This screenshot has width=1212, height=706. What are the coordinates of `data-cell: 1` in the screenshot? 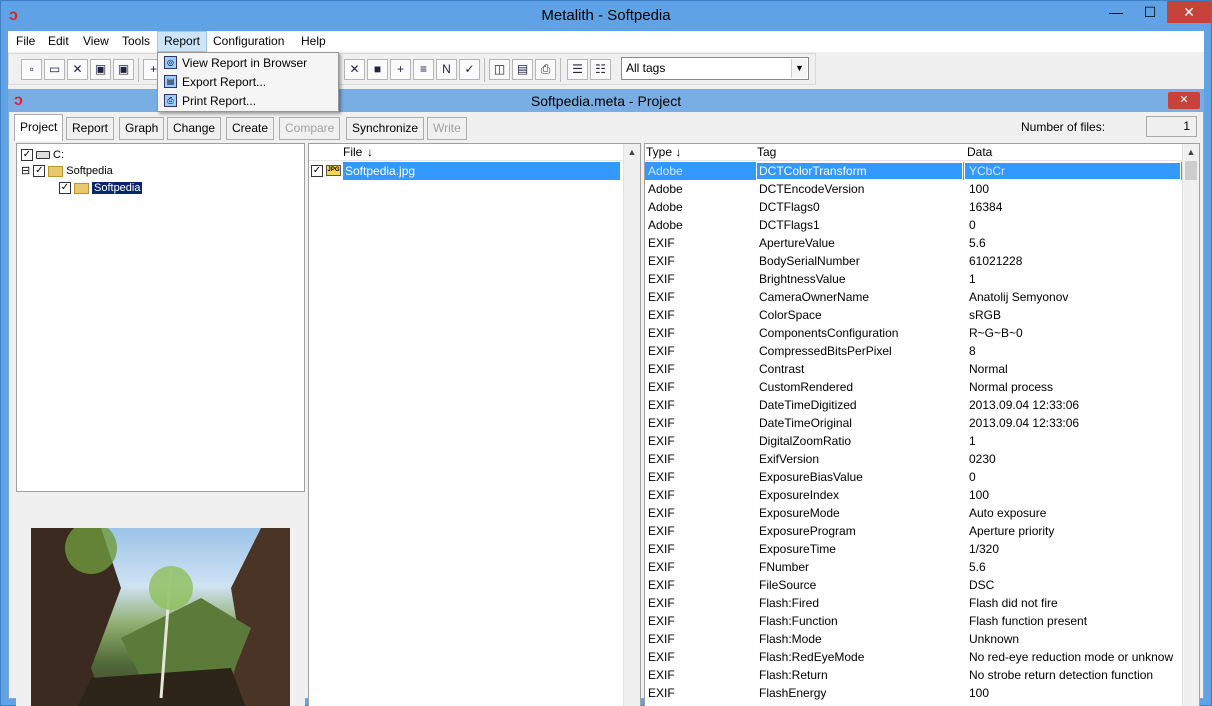 It's located at (972, 441).